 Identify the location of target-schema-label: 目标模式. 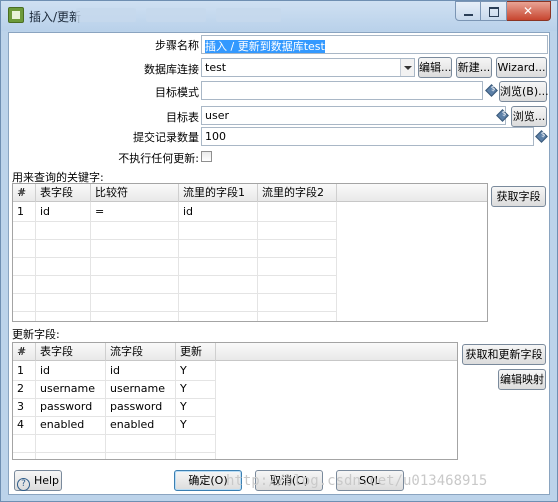
(177, 92).